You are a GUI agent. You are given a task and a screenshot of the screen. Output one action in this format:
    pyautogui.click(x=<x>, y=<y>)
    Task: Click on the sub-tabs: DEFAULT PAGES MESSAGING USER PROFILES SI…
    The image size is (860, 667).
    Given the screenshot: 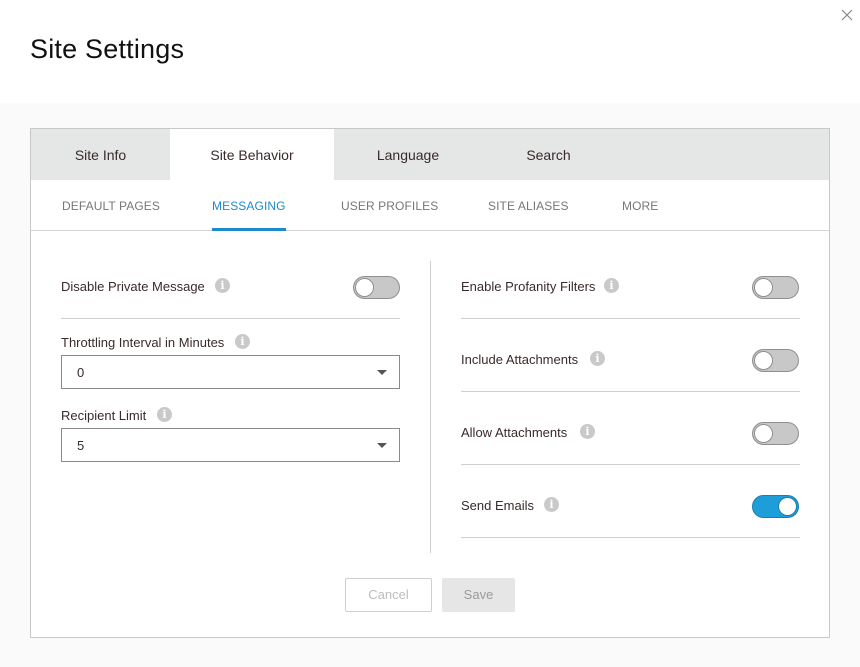 What is the action you would take?
    pyautogui.click(x=430, y=205)
    